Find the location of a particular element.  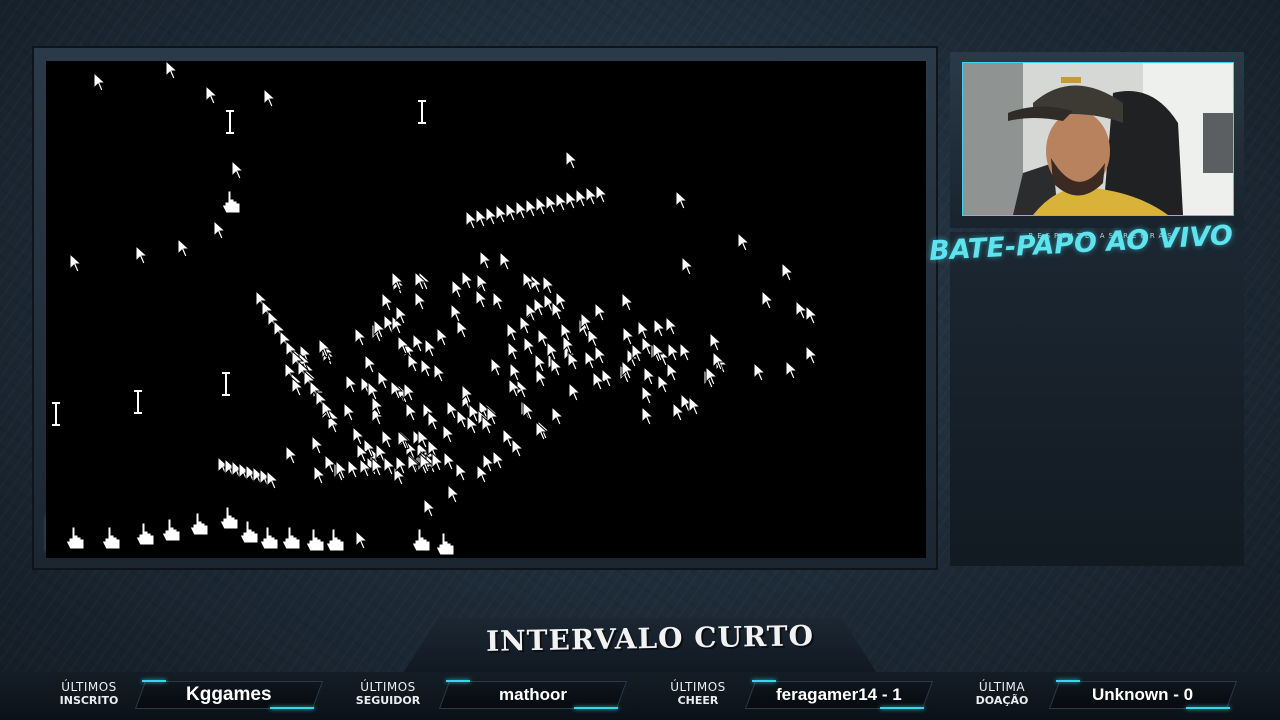

break-title: INTERVALO CURTO is located at coordinates (650, 638).